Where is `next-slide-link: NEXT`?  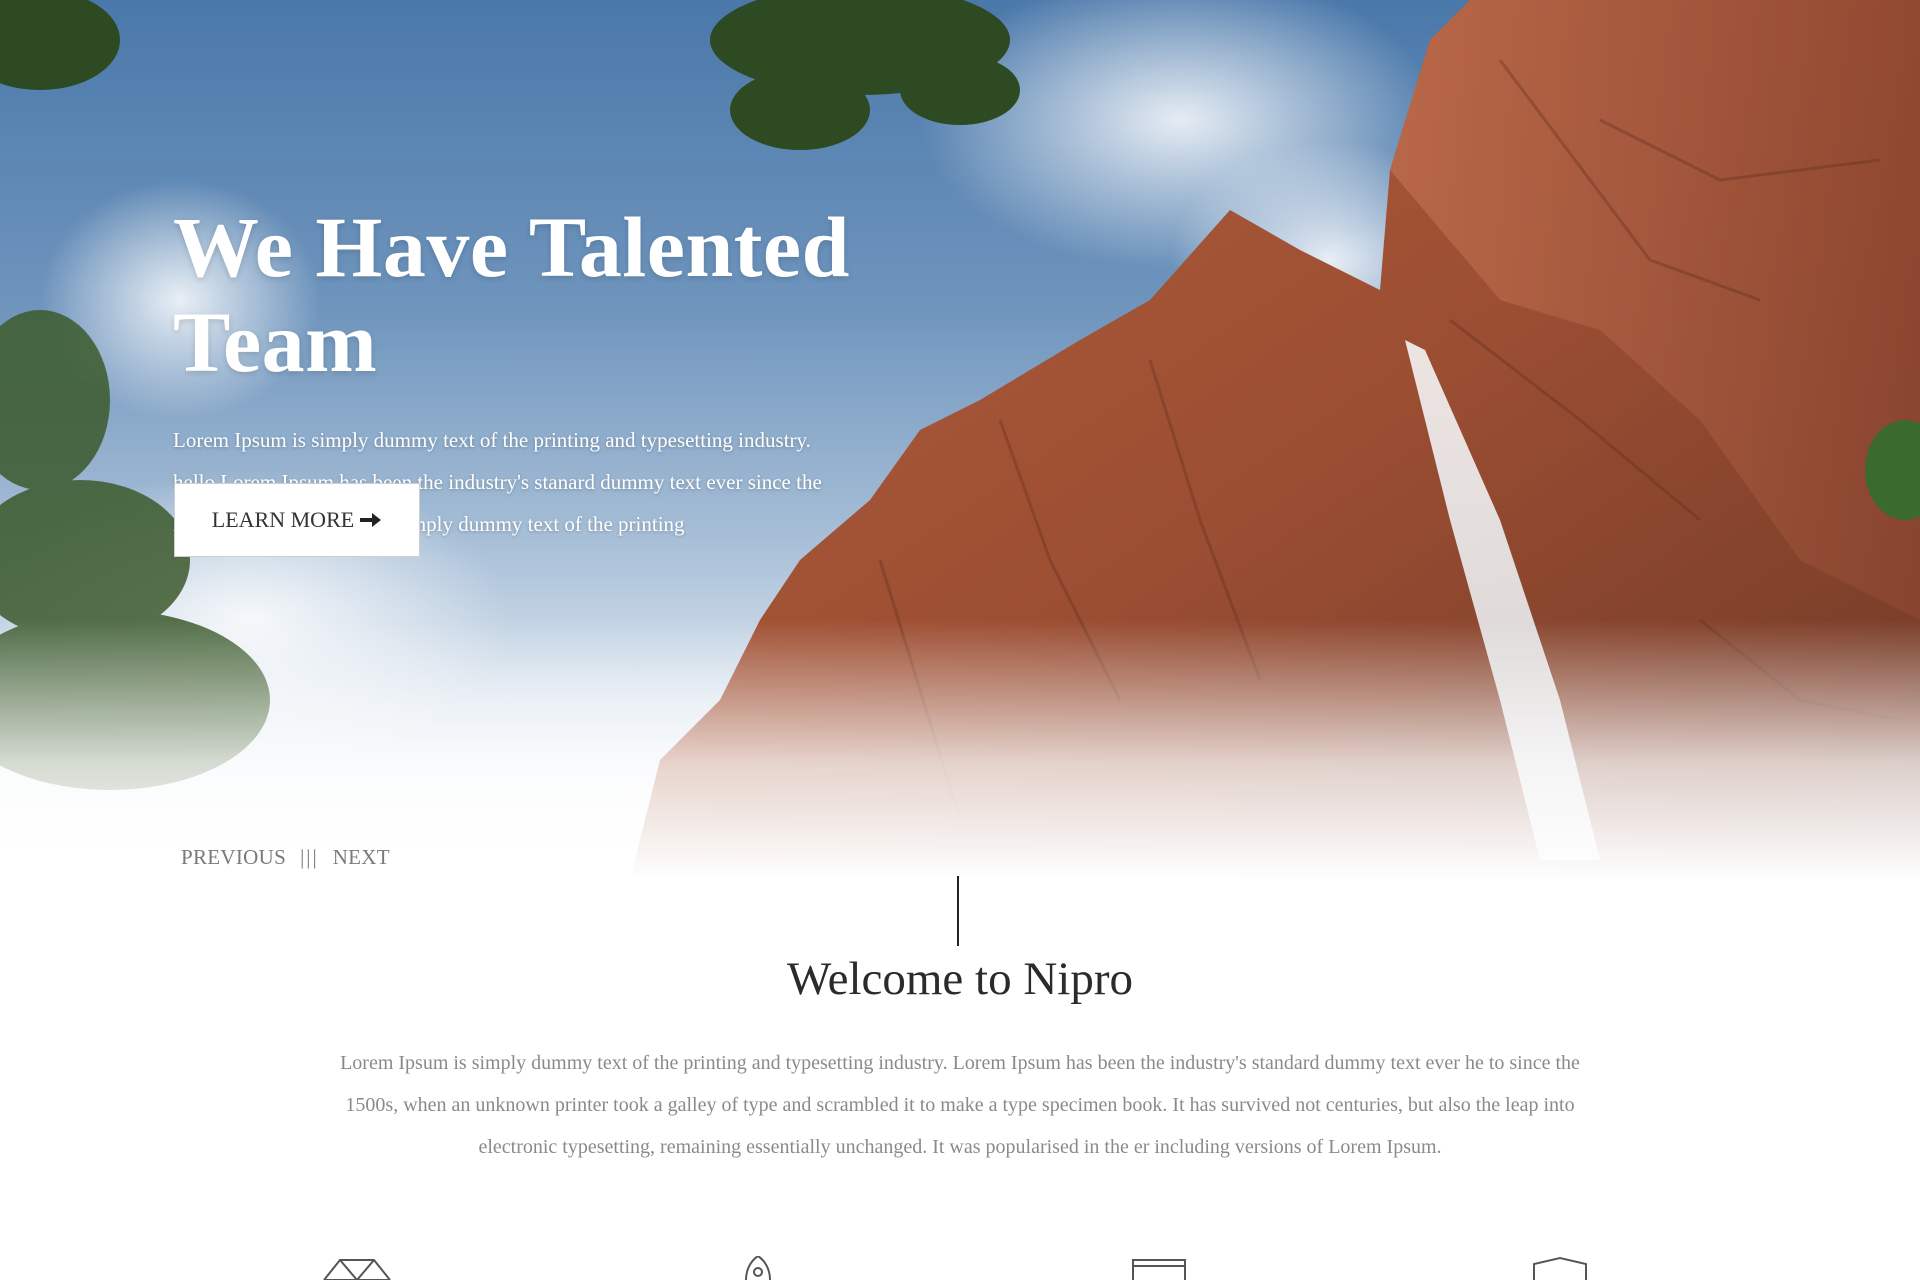
next-slide-link: NEXT is located at coordinates (361, 857).